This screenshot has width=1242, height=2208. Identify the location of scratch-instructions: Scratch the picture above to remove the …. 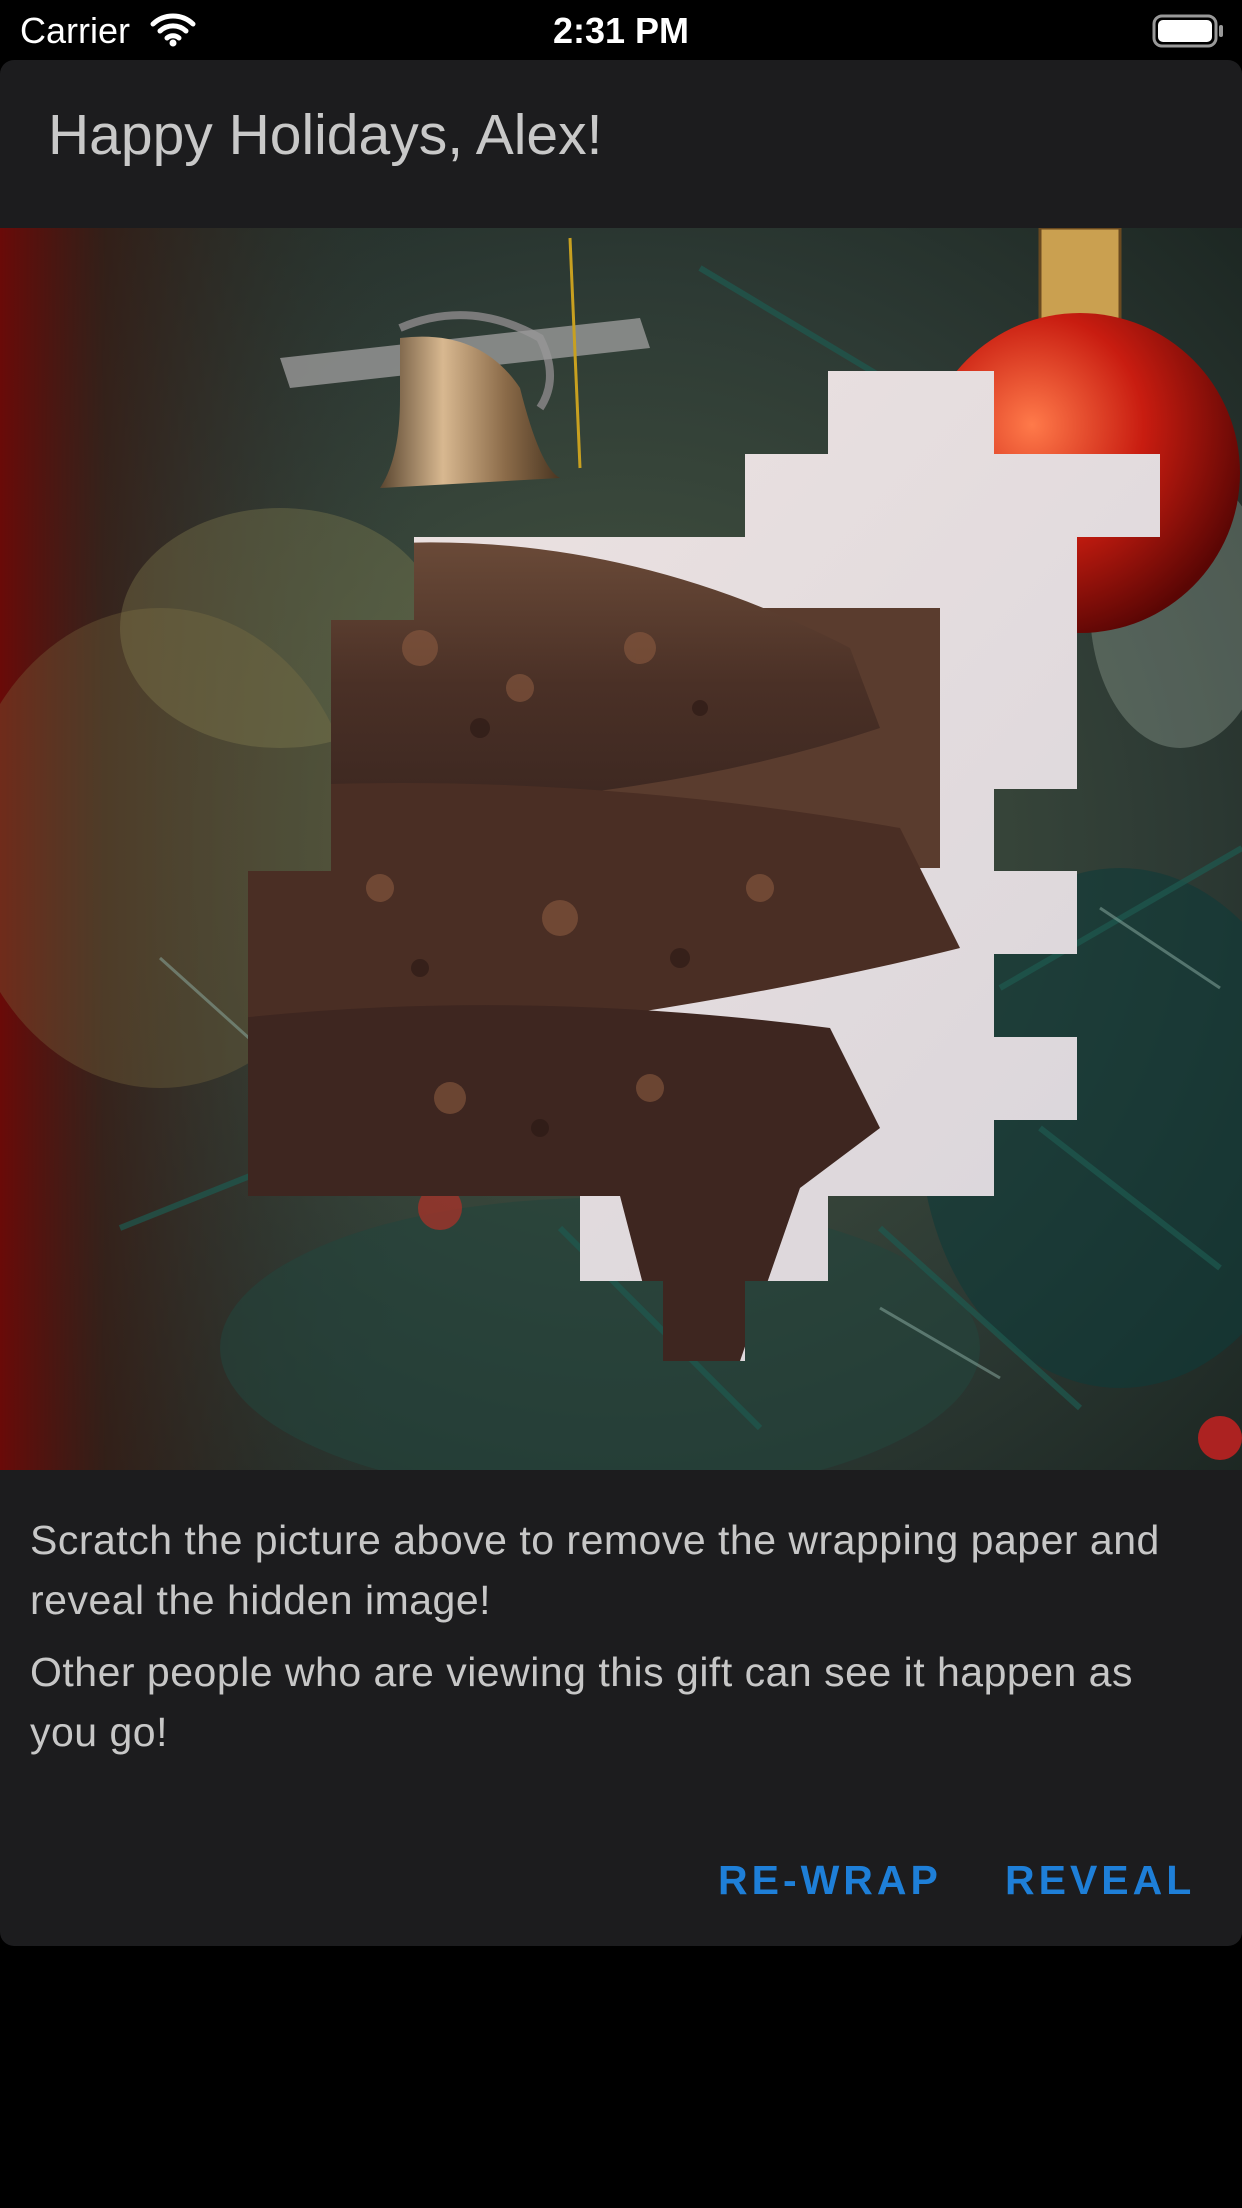
(595, 1570).